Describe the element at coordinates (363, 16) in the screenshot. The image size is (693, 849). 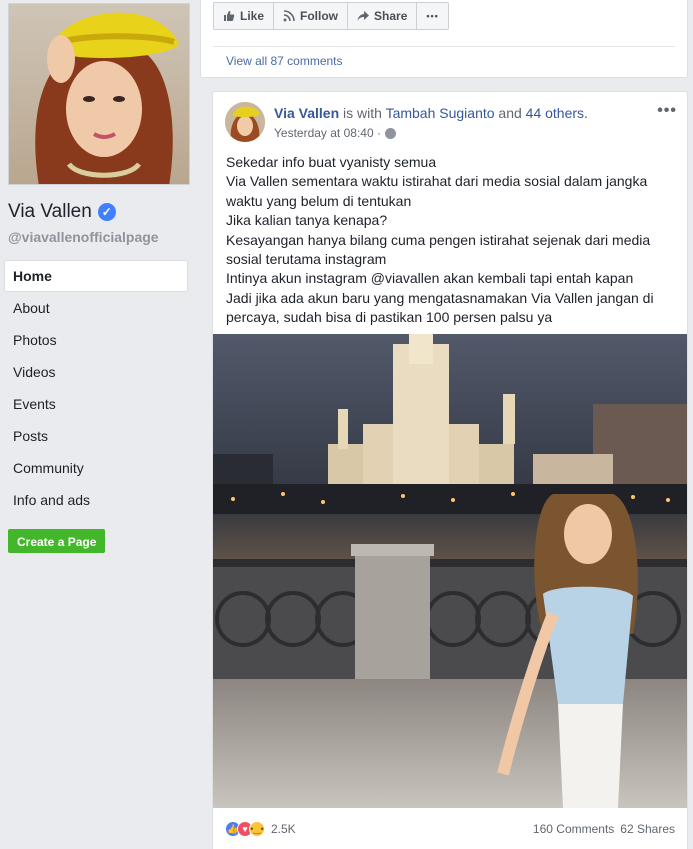
I see `share-arrow-icon` at that location.